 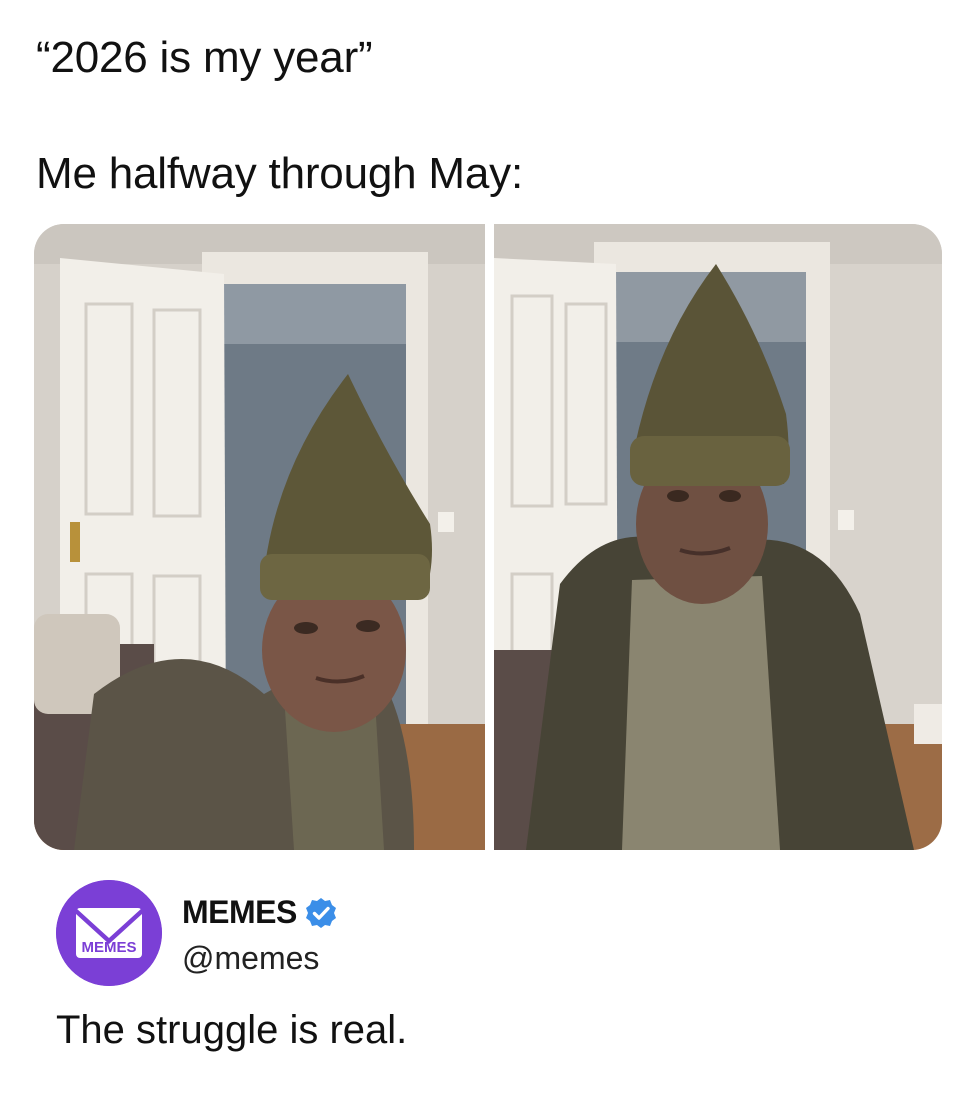 I want to click on display-name-row: MEMES, so click(x=259, y=912).